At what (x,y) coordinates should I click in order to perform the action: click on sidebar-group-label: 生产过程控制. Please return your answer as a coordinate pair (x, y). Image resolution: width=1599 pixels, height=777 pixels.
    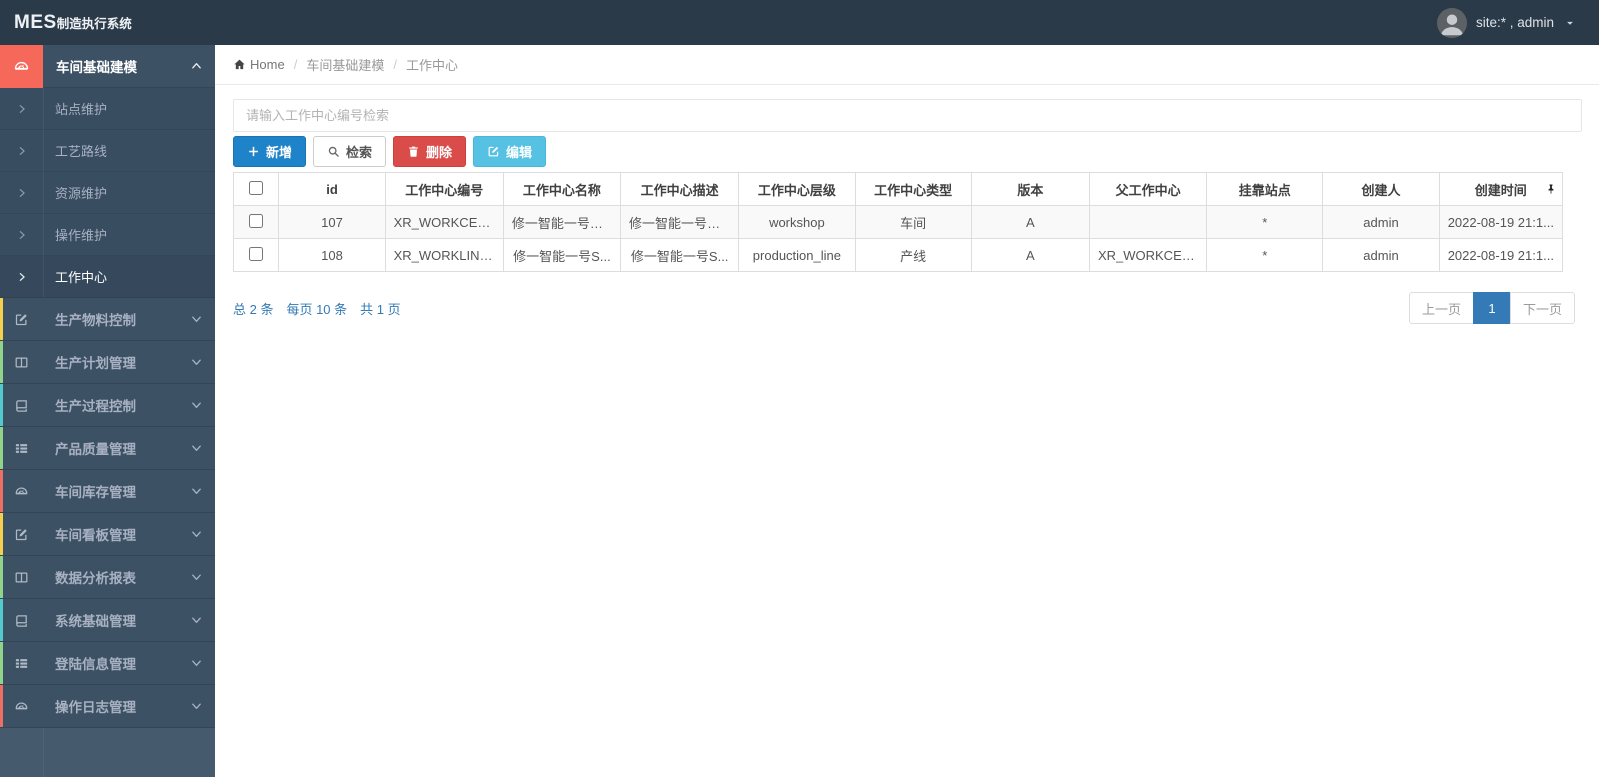
    Looking at the image, I should click on (95, 406).